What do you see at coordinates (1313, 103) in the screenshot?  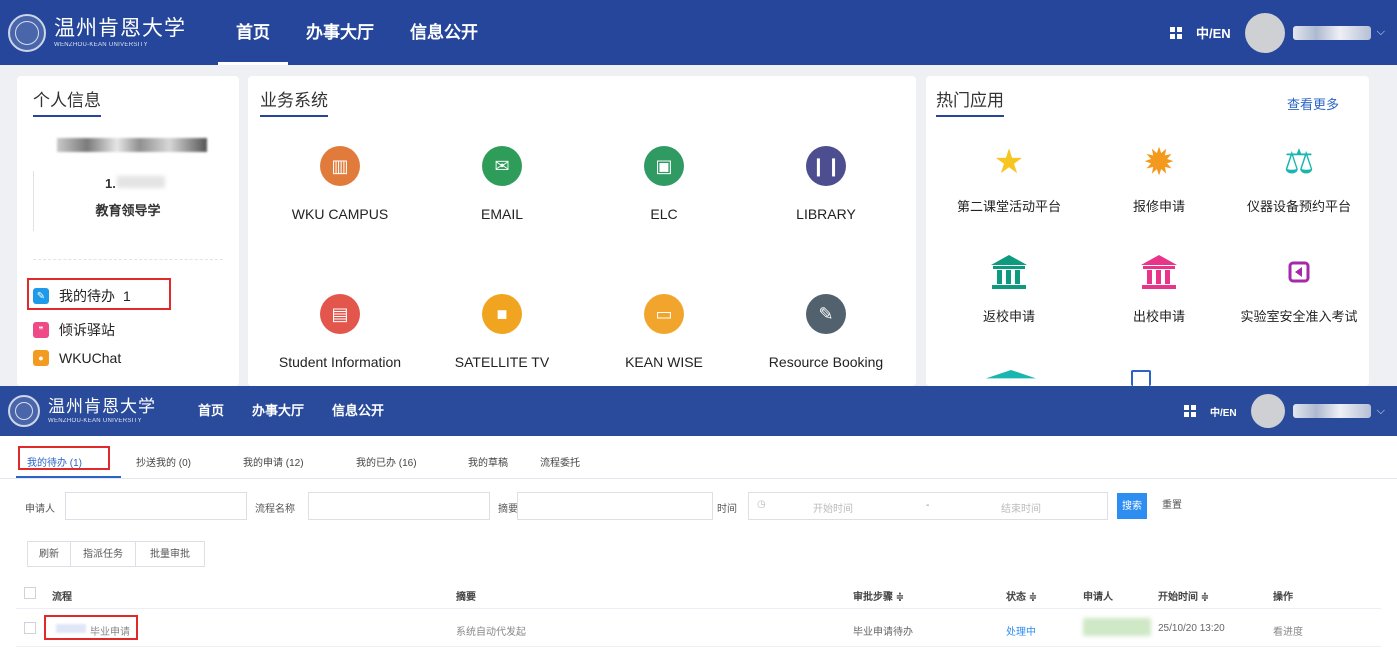 I see `view-more-link: 查看更多` at bounding box center [1313, 103].